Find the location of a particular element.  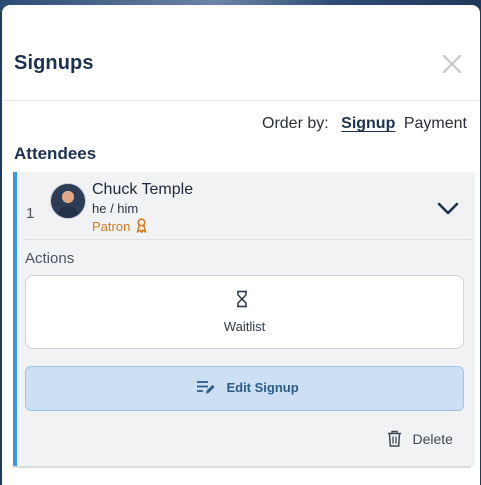

order-by-control: Order by: Signup Payment is located at coordinates (364, 124).